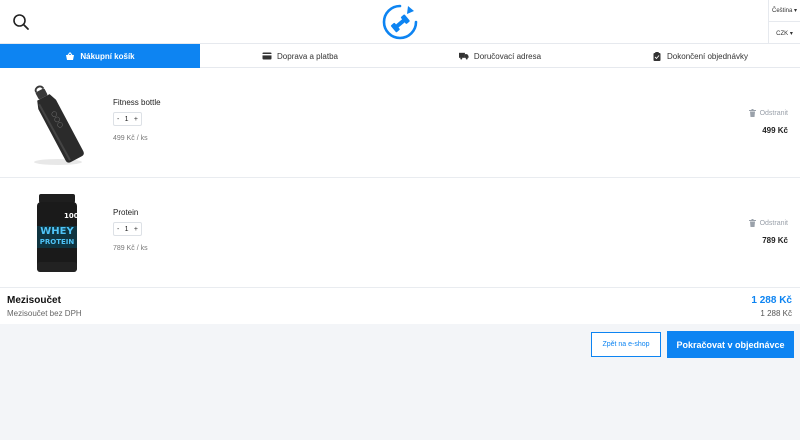 The width and height of the screenshot is (800, 440). Describe the element at coordinates (70, 56) in the screenshot. I see `basket-icon` at that location.